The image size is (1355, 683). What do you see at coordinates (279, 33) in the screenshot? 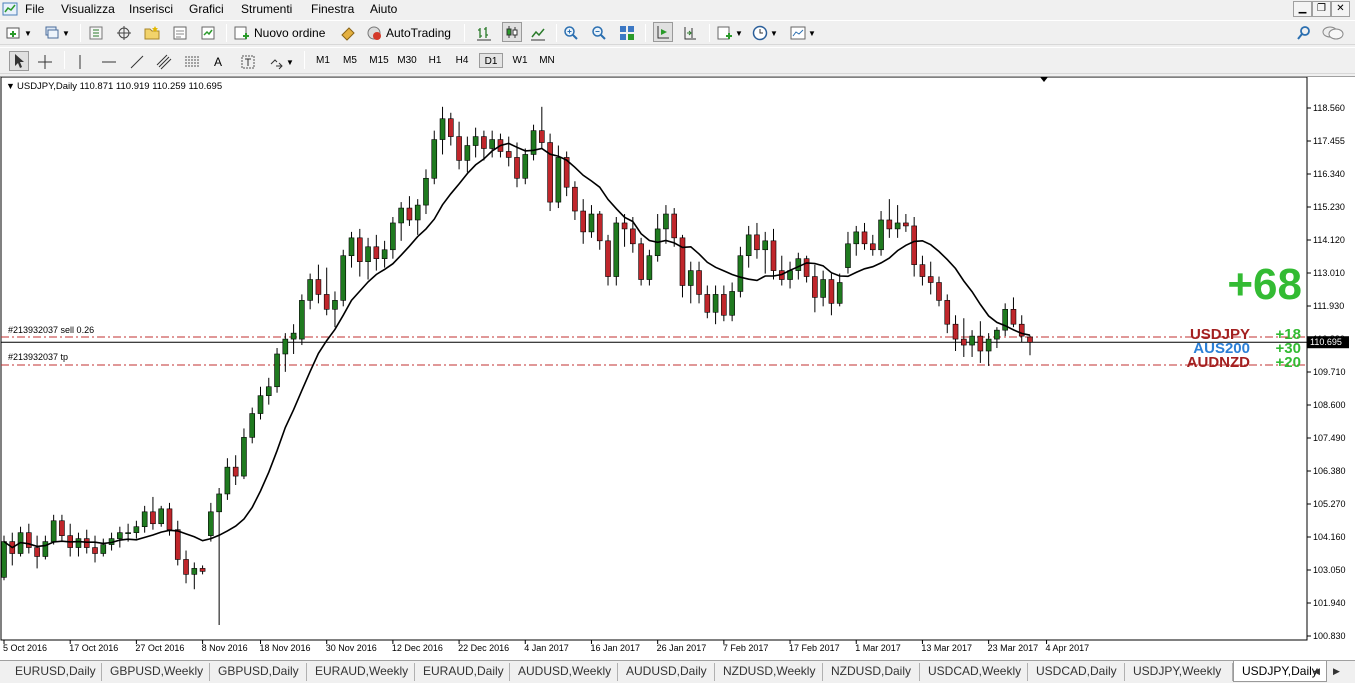
I see `new-order-button: Nuovo ordine` at bounding box center [279, 33].